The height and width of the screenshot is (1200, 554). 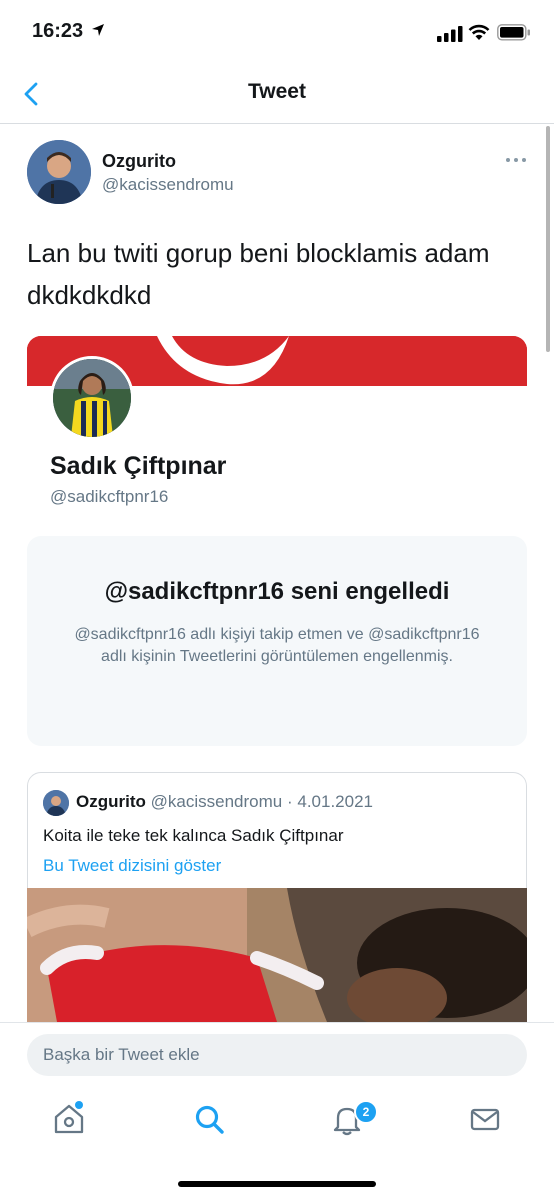 What do you see at coordinates (277, 123) in the screenshot?
I see `nav-divider` at bounding box center [277, 123].